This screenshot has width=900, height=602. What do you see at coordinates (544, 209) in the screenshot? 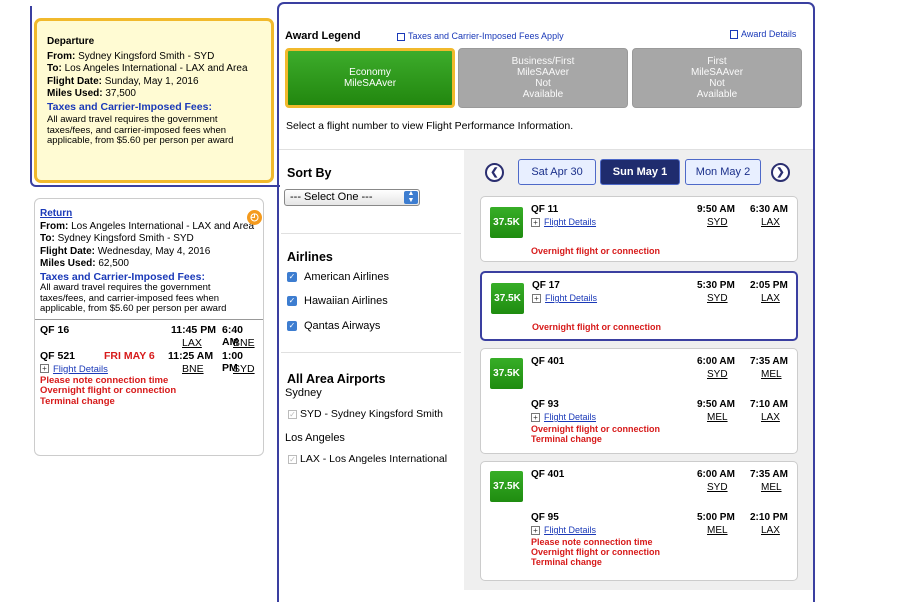
I see `flight-number: QF 11` at bounding box center [544, 209].